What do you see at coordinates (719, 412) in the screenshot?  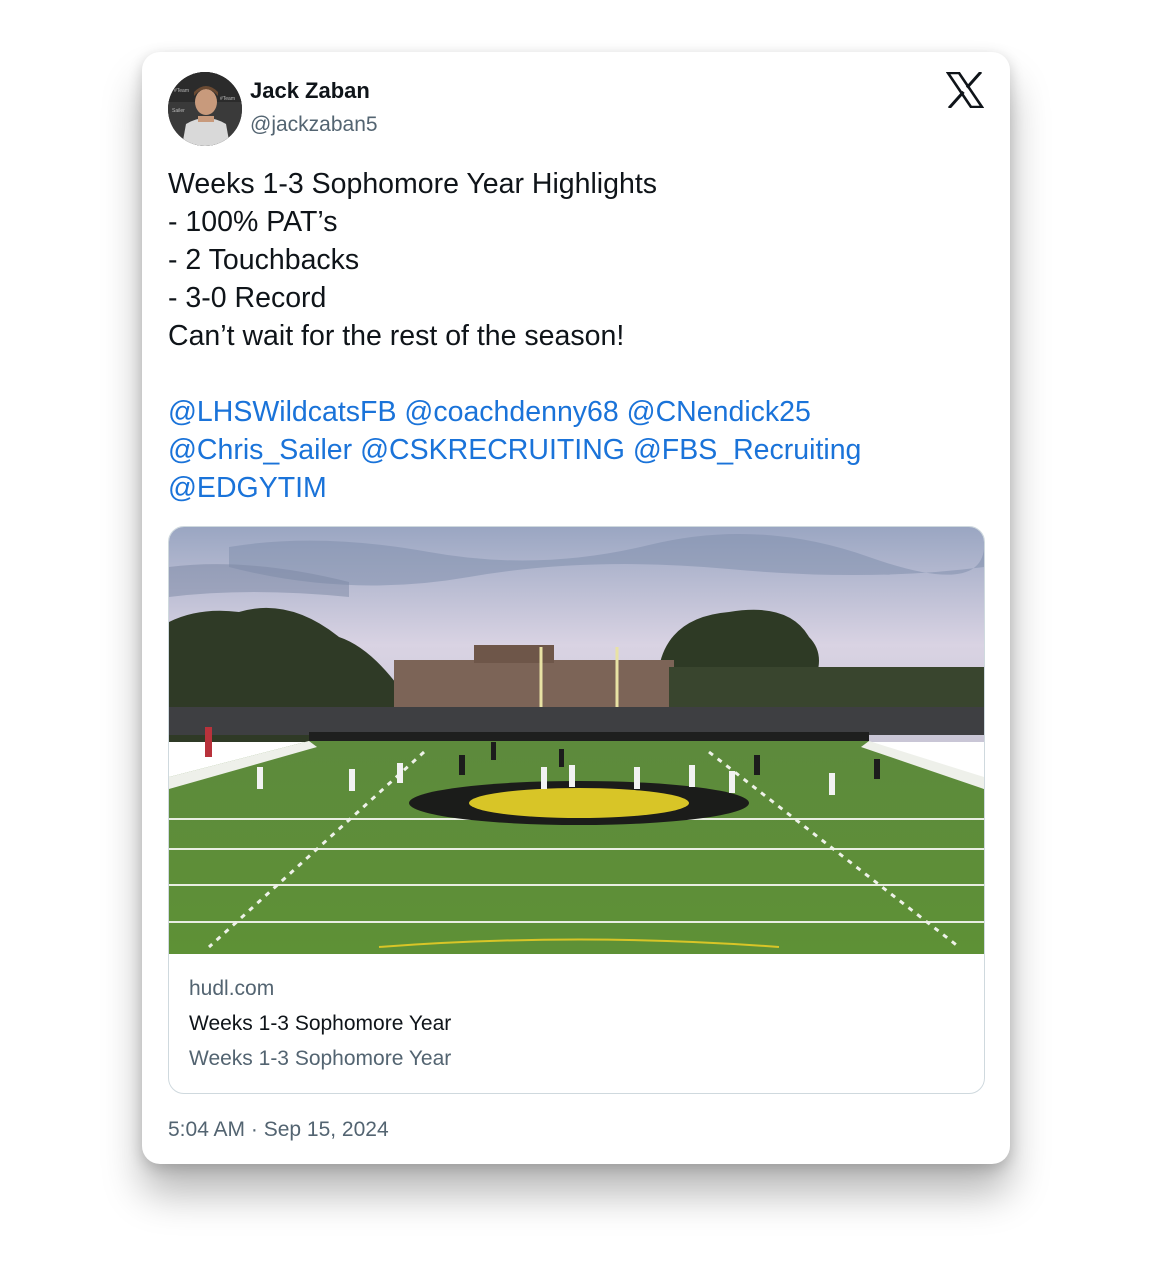 I see `mention-link: @CNendick25` at bounding box center [719, 412].